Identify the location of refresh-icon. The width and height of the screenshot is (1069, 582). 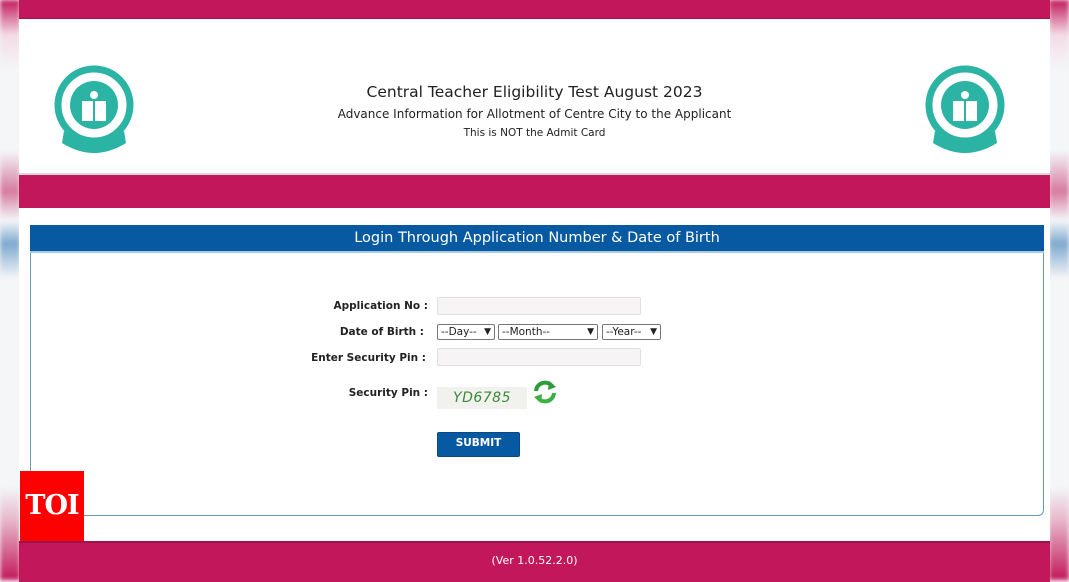
(545, 392).